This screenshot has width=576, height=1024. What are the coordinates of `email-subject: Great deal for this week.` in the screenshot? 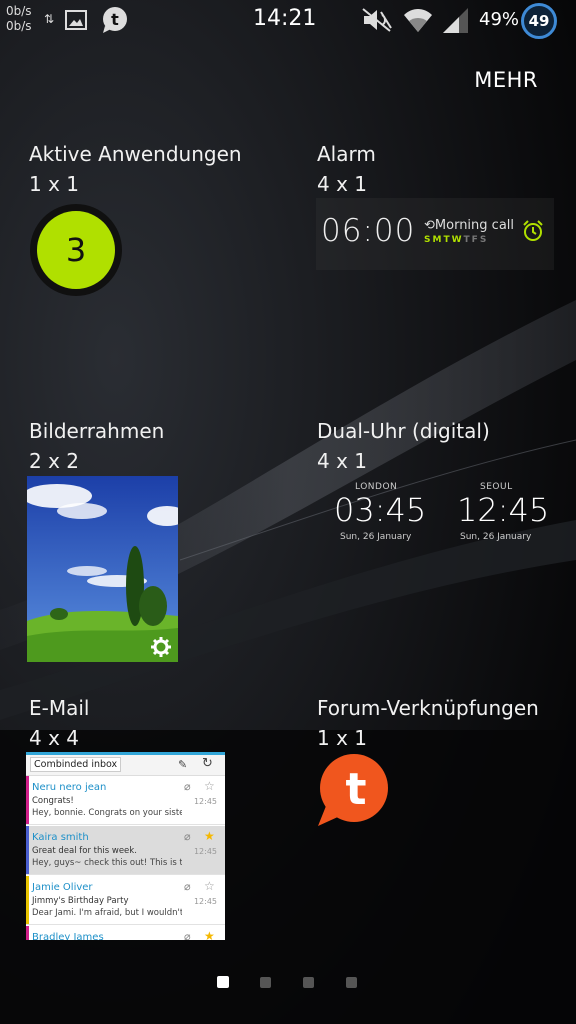 It's located at (84, 851).